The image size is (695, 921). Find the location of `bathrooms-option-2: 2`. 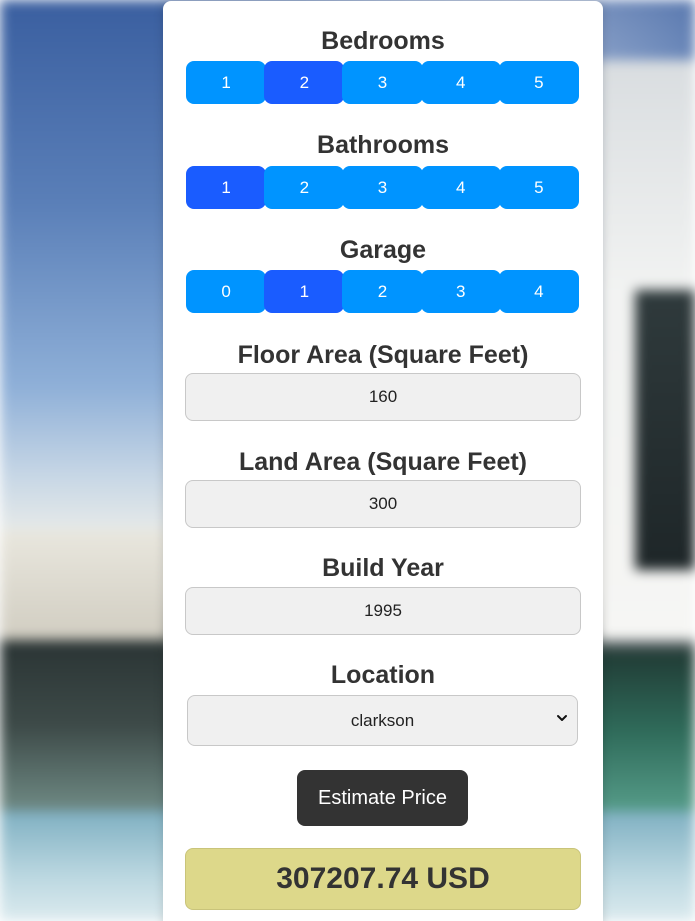

bathrooms-option-2: 2 is located at coordinates (304, 187).